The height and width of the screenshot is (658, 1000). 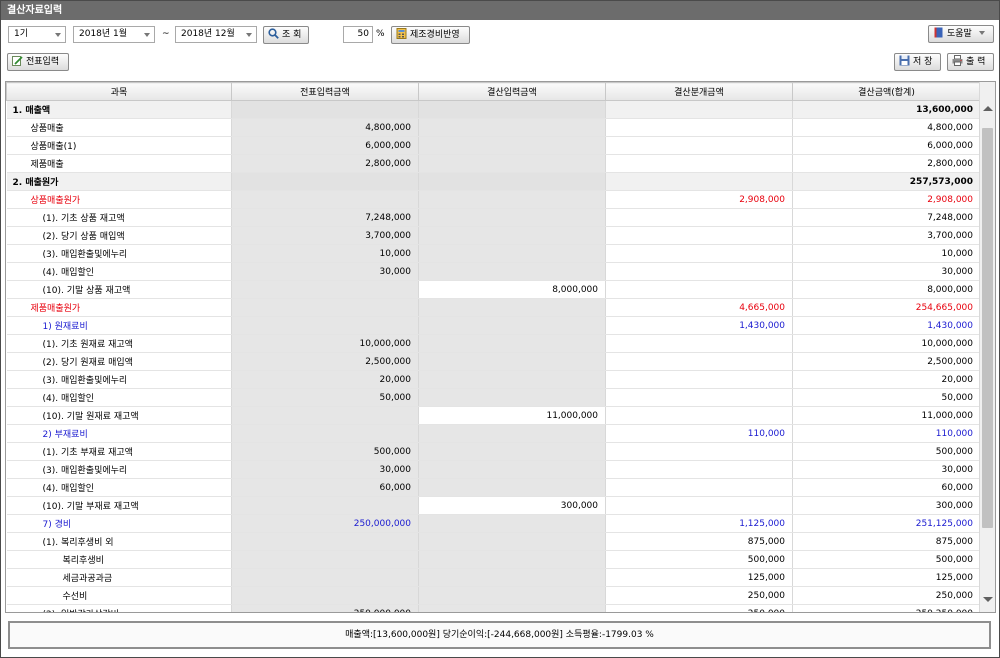 I want to click on account-cell: (1). 기초 부재료 재고액, so click(x=119, y=451).